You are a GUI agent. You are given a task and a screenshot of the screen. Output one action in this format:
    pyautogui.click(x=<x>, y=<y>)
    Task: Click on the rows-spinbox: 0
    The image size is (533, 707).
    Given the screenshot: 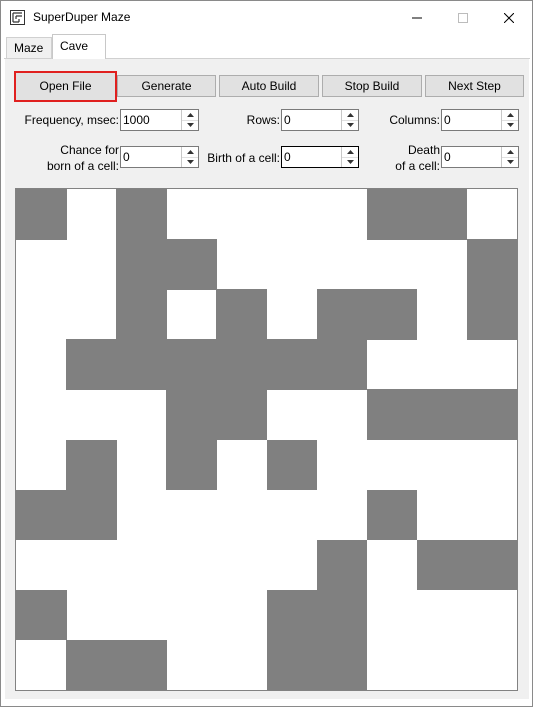 What is the action you would take?
    pyautogui.click(x=320, y=120)
    